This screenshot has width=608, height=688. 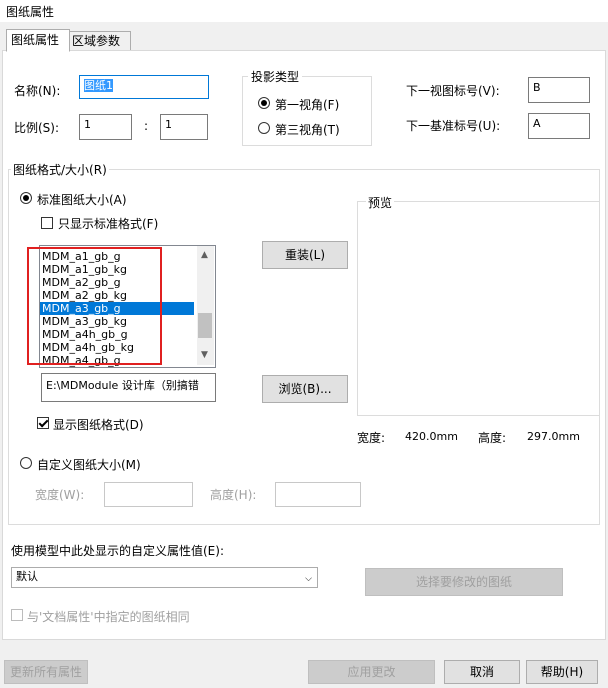 What do you see at coordinates (144, 87) in the screenshot?
I see `name-field: 图纸1` at bounding box center [144, 87].